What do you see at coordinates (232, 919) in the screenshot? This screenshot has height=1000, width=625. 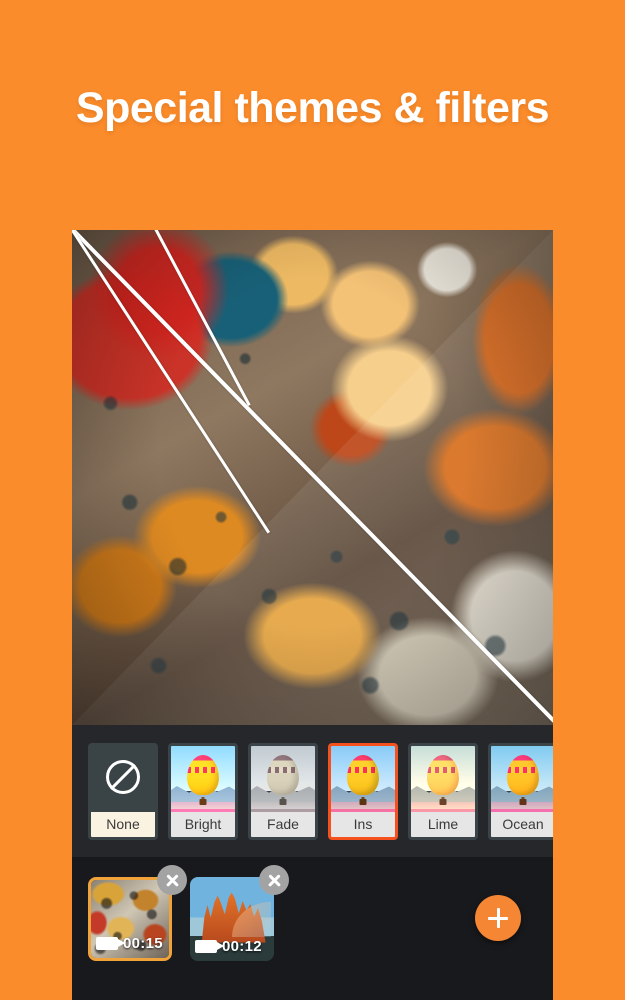 I see `timeline-clip: 00:12` at bounding box center [232, 919].